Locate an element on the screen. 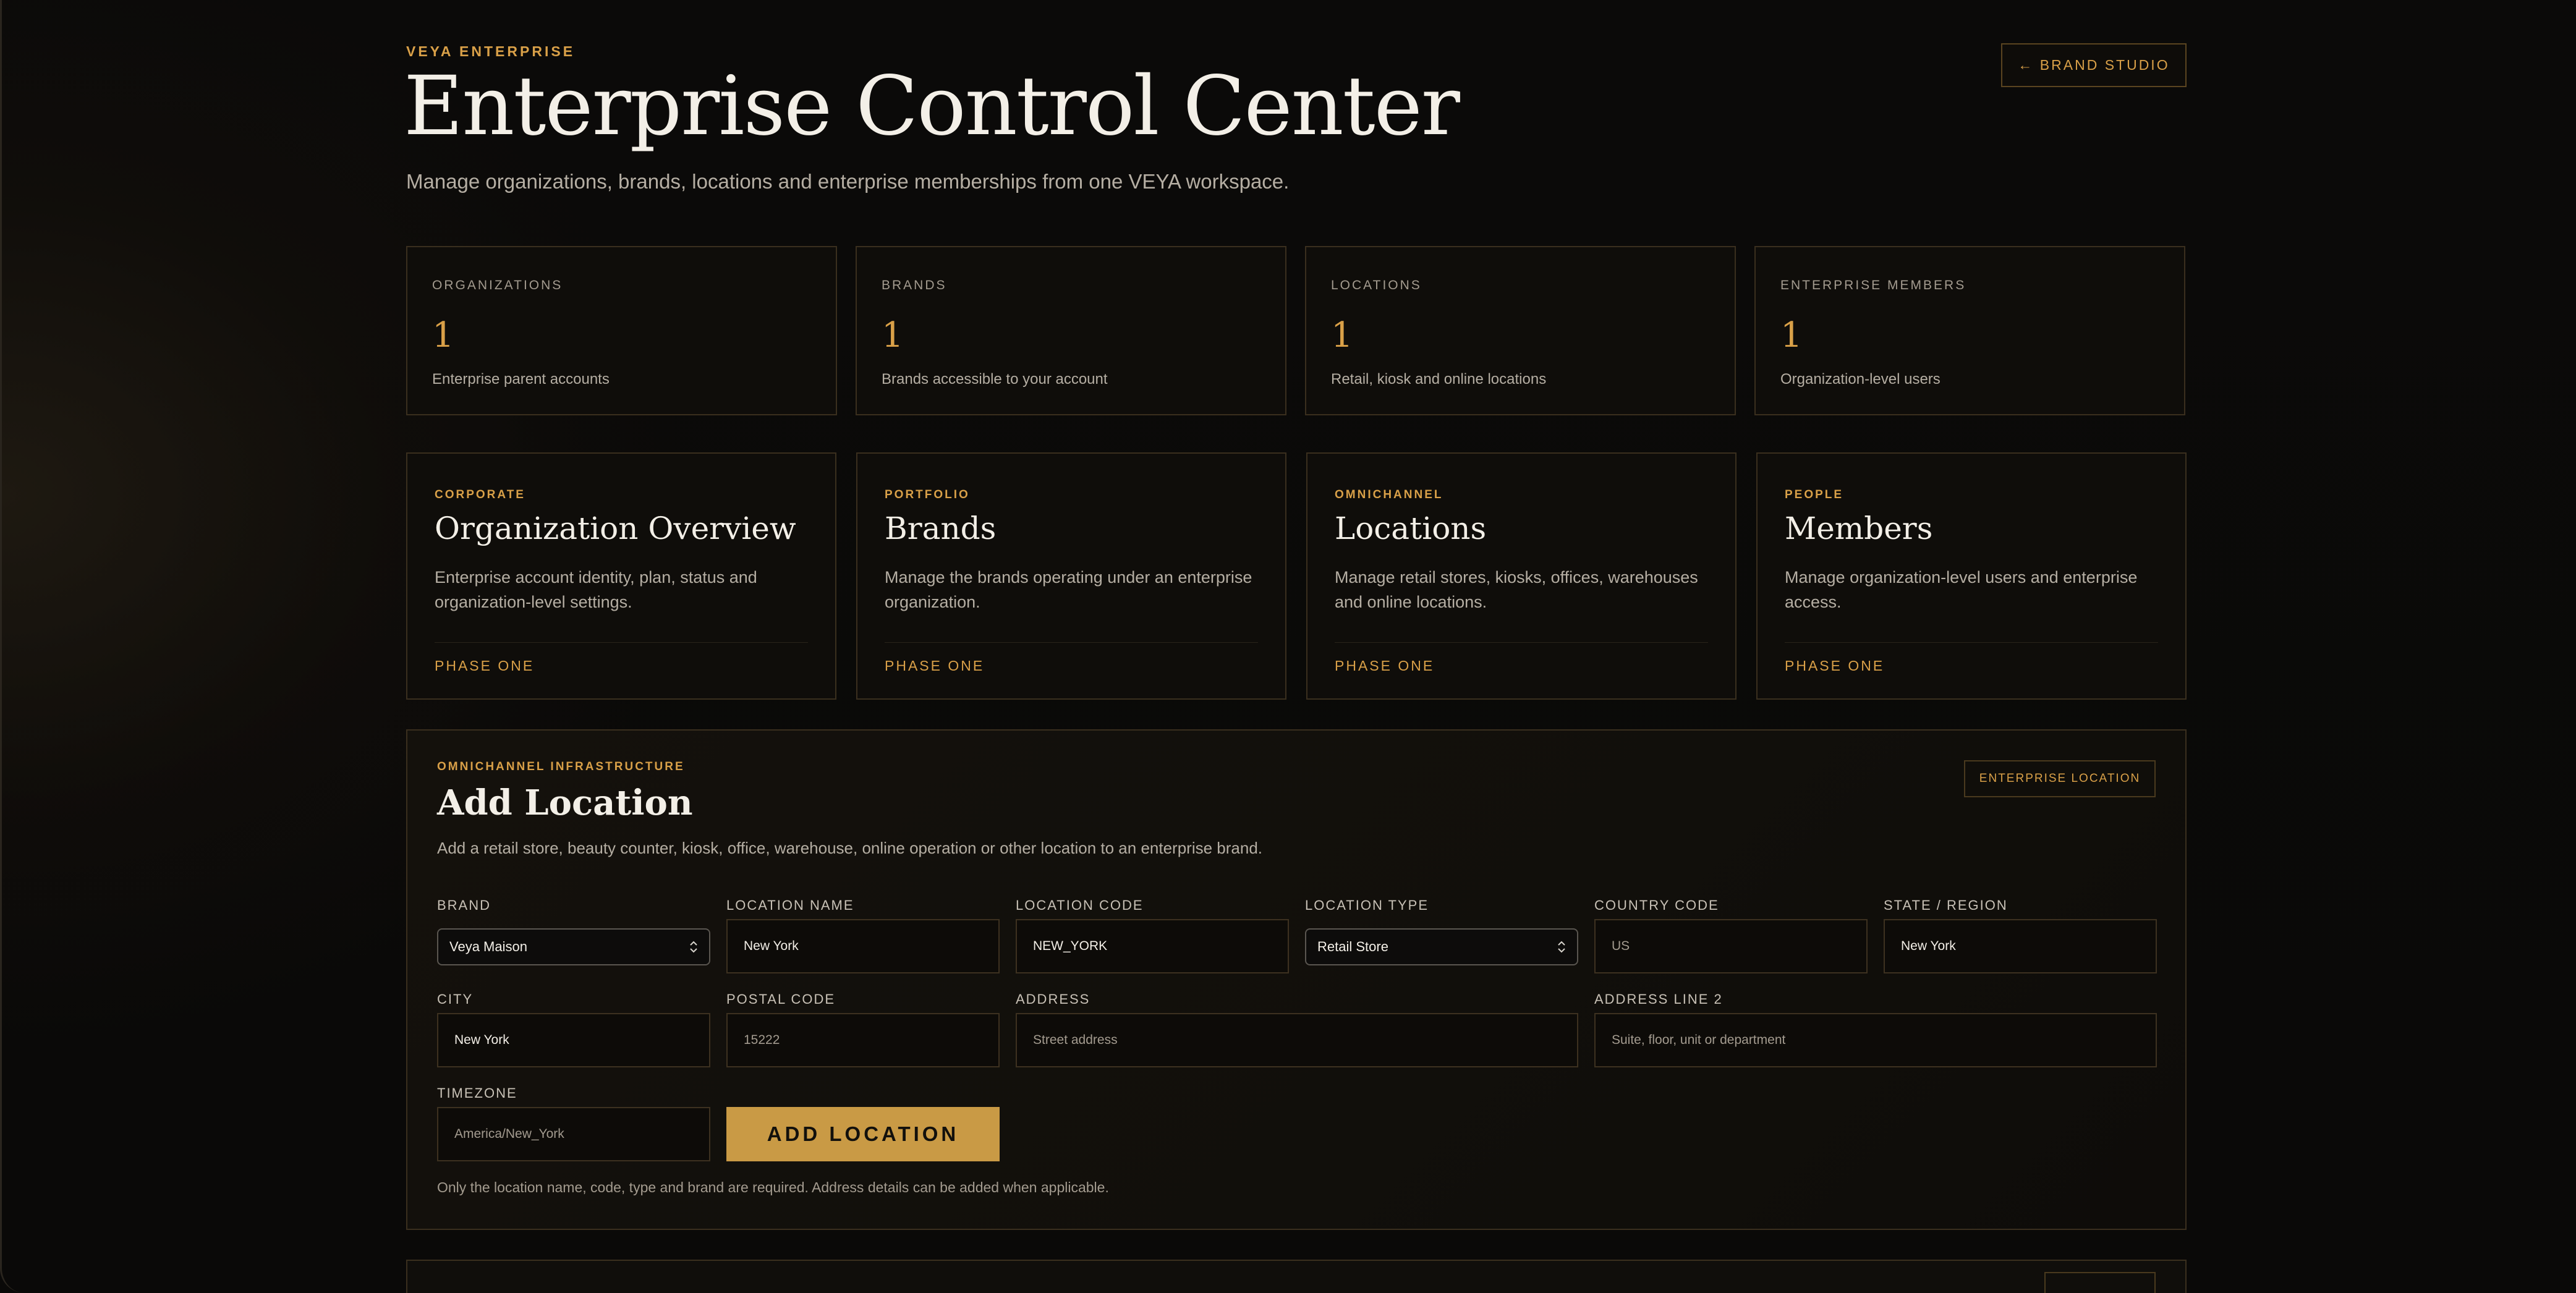 This screenshot has height=1293, width=2576. postal-code-label: POSTAL CODE is located at coordinates (781, 999).